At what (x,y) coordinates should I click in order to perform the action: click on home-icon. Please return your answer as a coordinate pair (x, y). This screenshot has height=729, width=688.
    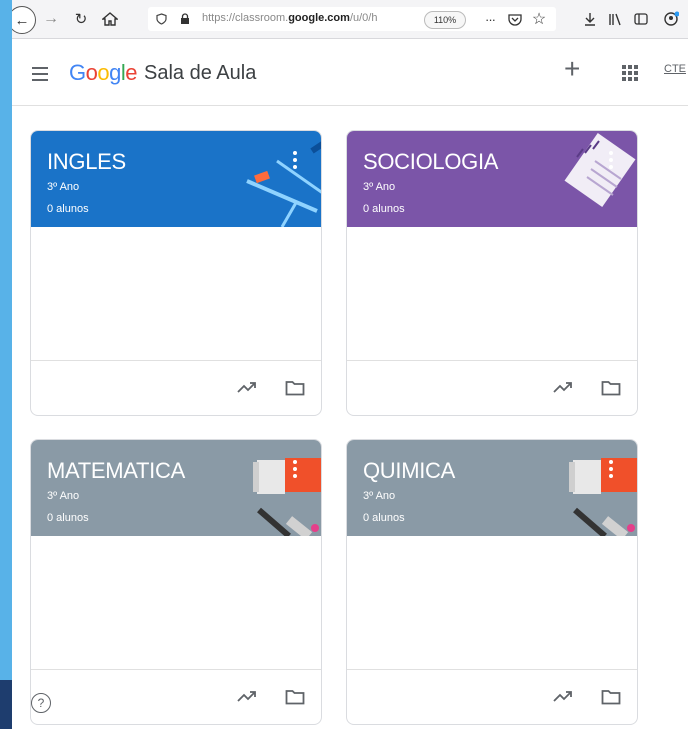
    Looking at the image, I should click on (110, 19).